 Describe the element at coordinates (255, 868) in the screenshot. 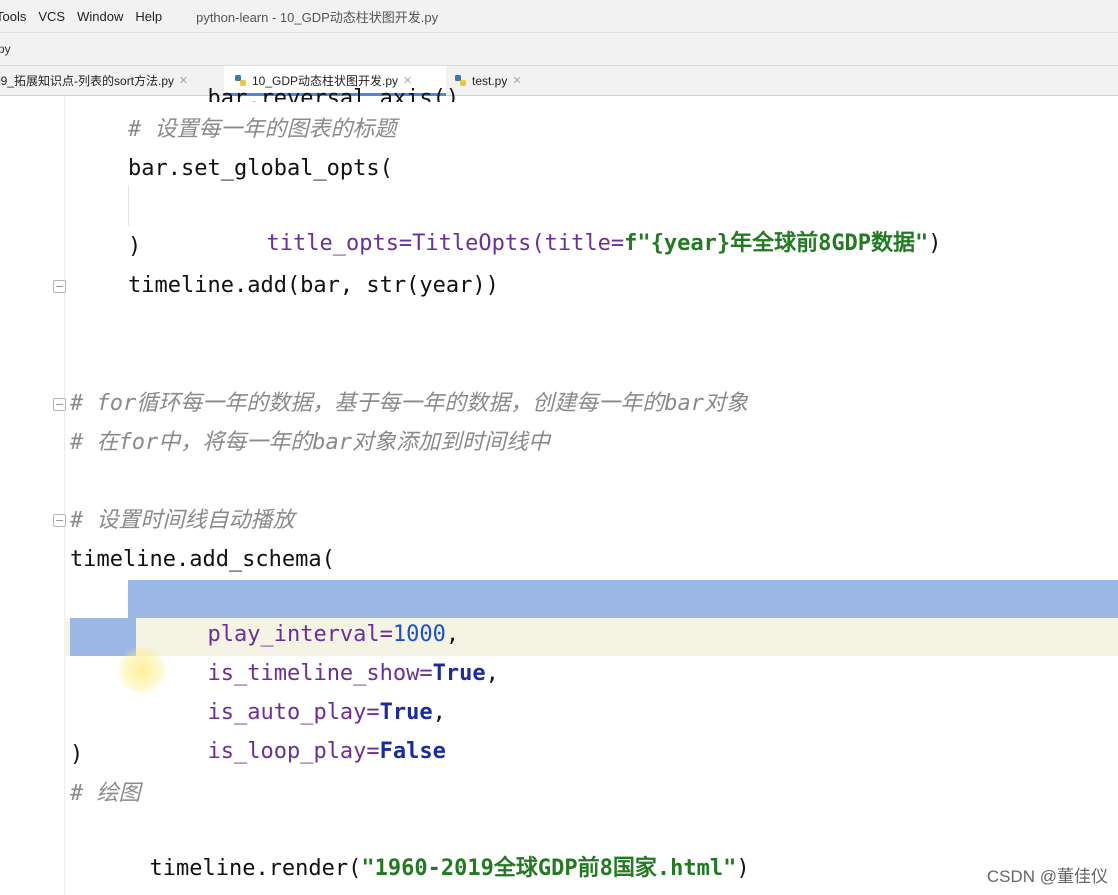

I see `code-token: timeline.render(` at that location.